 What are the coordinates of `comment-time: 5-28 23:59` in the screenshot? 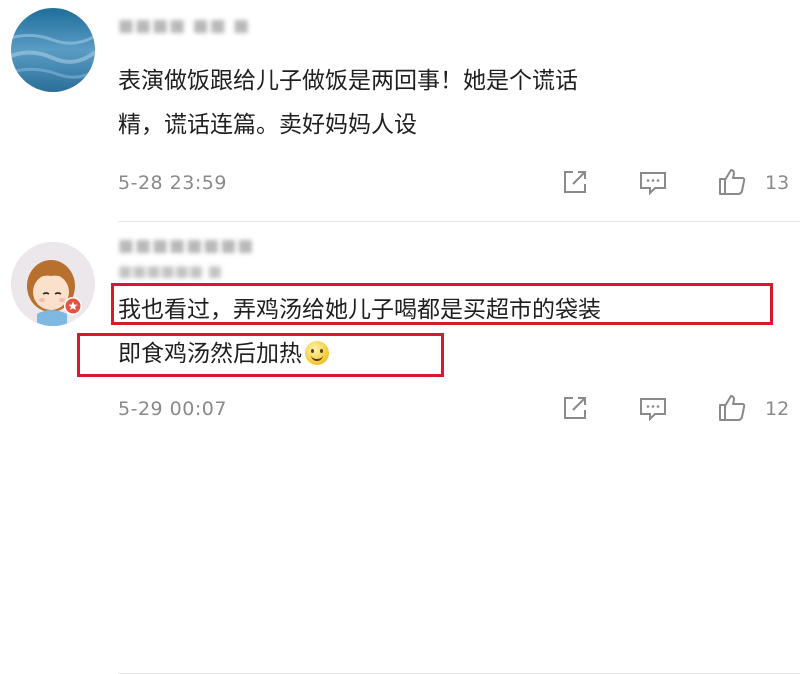 It's located at (172, 183).